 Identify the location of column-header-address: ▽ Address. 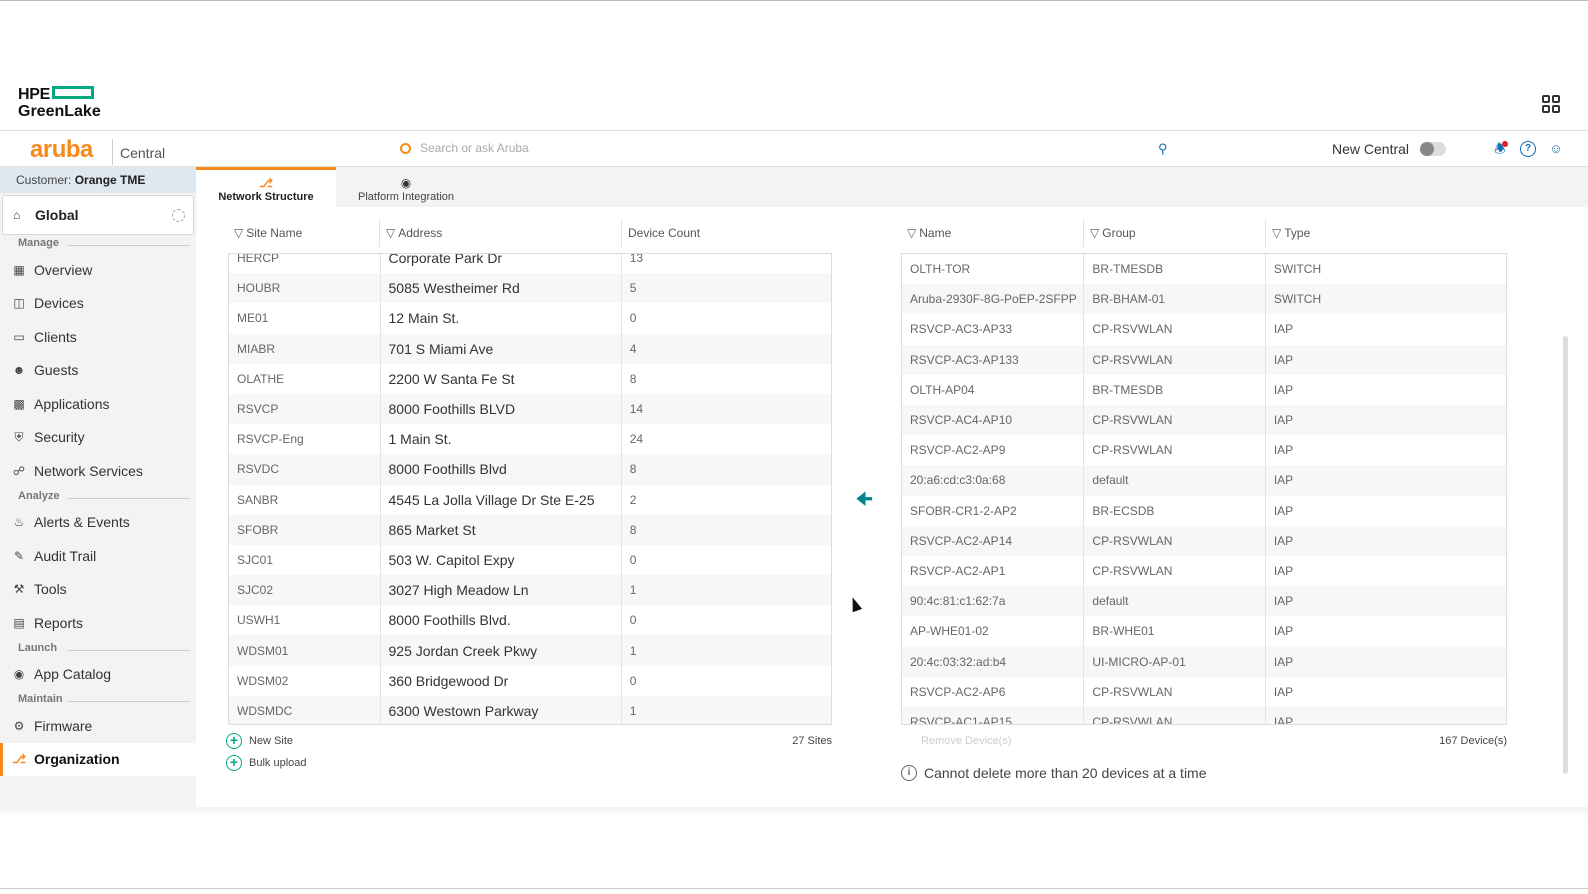
(500, 233).